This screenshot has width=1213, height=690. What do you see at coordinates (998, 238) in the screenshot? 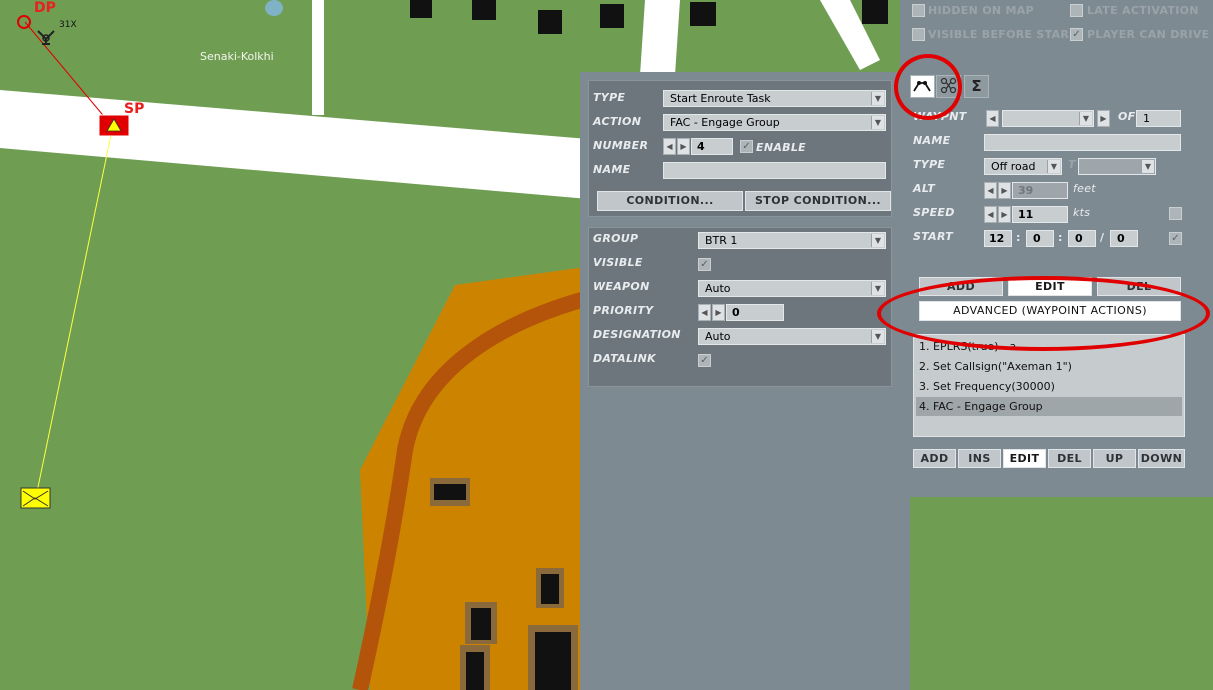
I see `start-hours: 12` at bounding box center [998, 238].